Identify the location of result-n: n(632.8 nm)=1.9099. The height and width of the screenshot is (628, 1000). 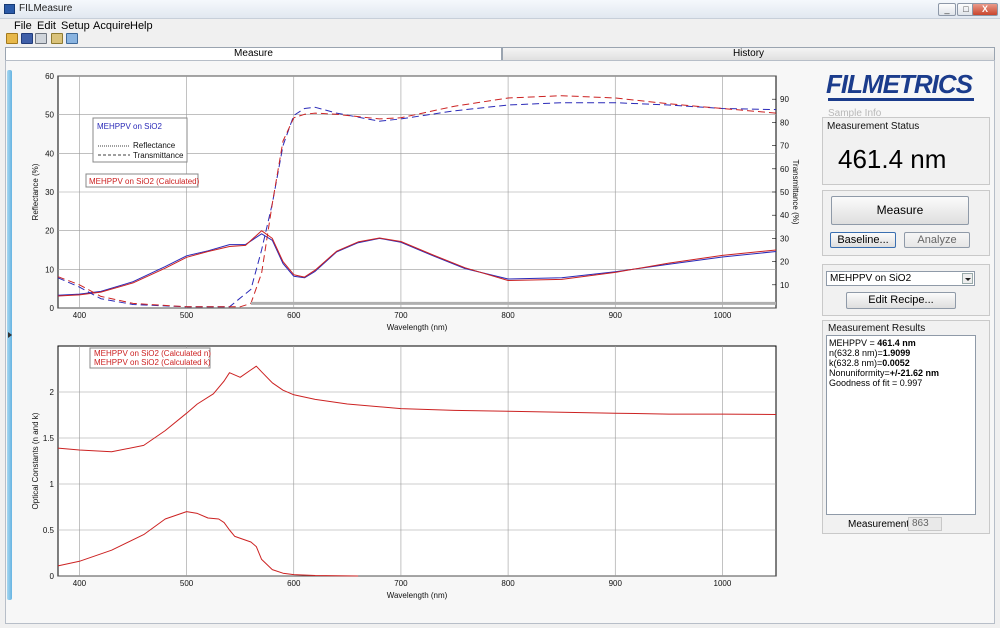
(870, 353).